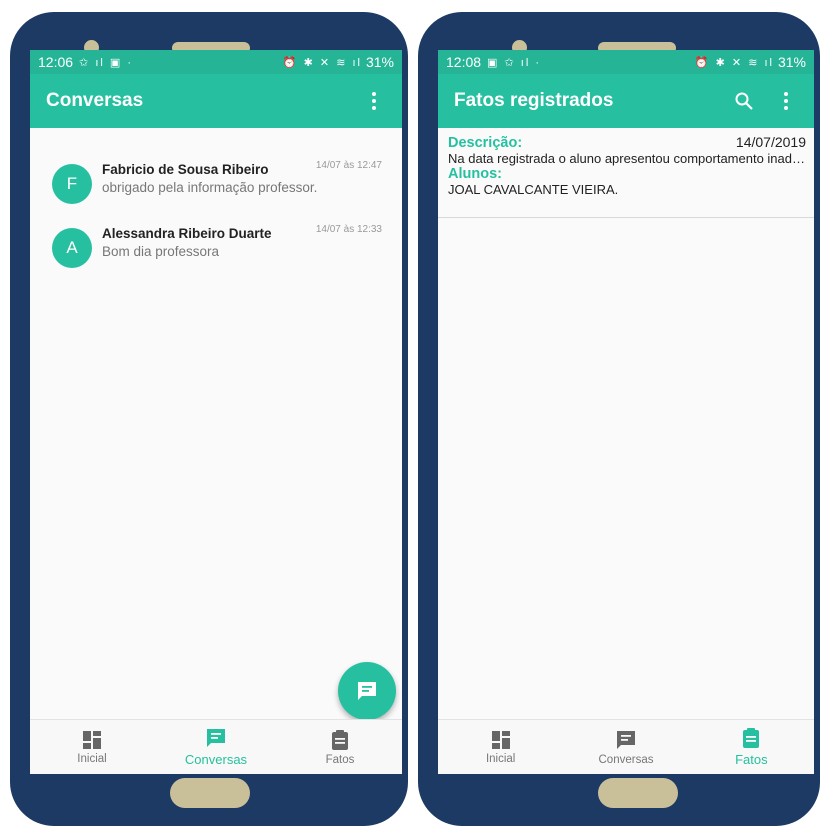 Image resolution: width=826 pixels, height=826 pixels. I want to click on status-time: 12:08, so click(464, 62).